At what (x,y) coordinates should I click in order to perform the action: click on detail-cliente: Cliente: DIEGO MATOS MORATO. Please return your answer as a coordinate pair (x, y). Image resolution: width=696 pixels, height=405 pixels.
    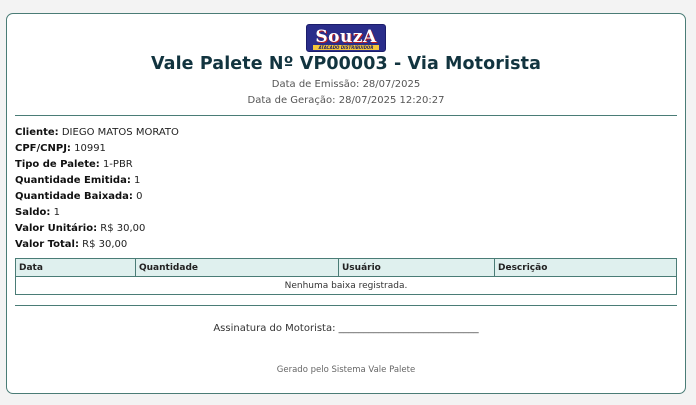
    Looking at the image, I should click on (97, 133).